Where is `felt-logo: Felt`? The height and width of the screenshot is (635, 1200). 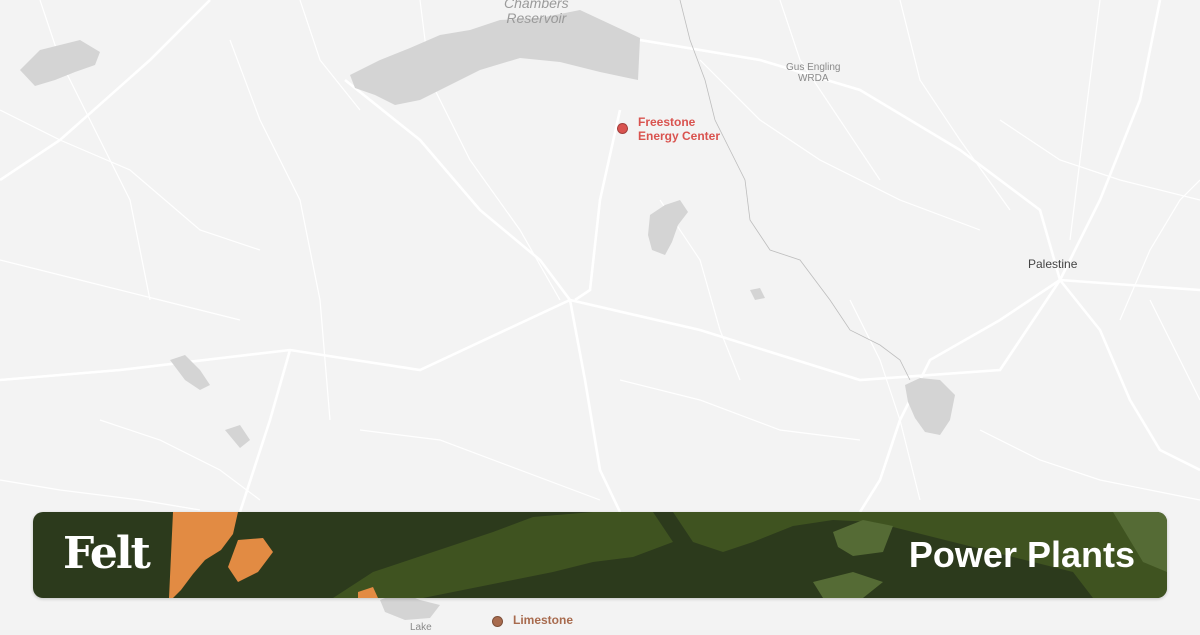
felt-logo: Felt is located at coordinates (107, 554).